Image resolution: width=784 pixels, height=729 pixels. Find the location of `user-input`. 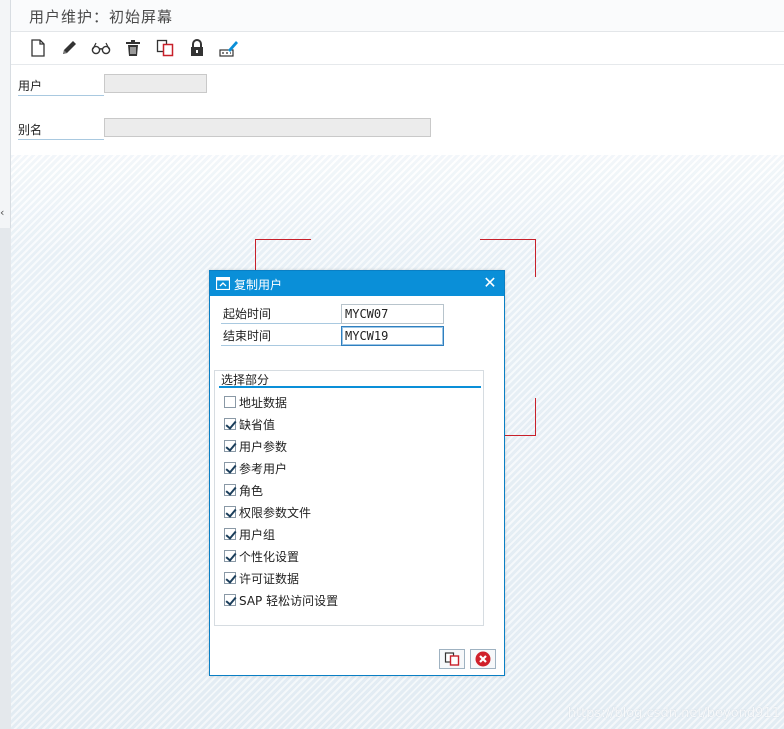

user-input is located at coordinates (155, 83).